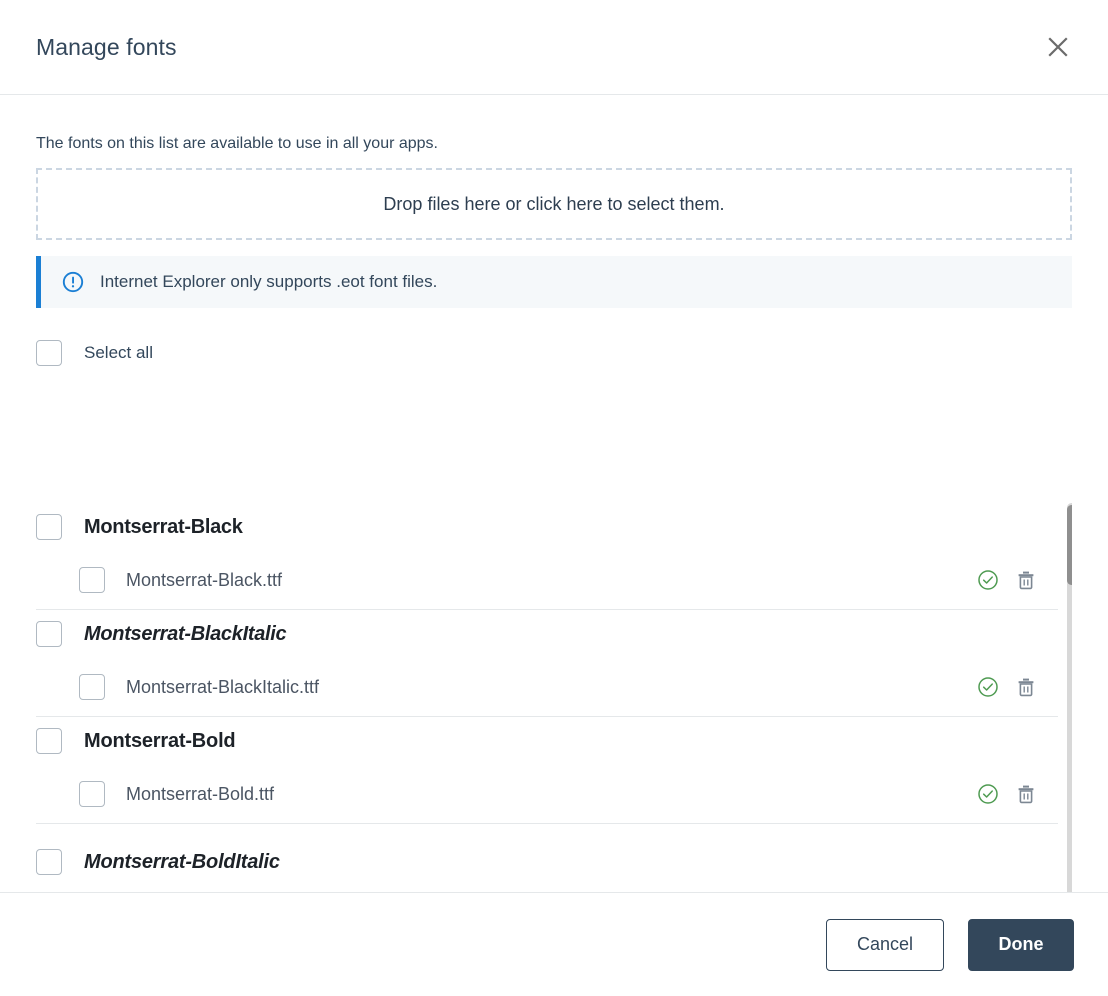 Image resolution: width=1108 pixels, height=996 pixels. Describe the element at coordinates (160, 740) in the screenshot. I see `font-family-name: Montserrat-Bold` at that location.